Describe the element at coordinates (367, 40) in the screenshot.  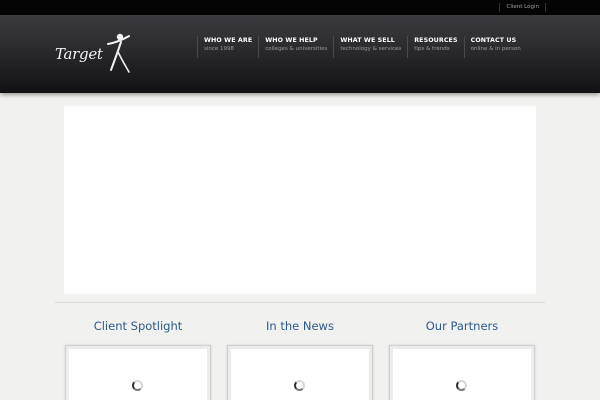
I see `nav-title: WHAT WE SELL` at that location.